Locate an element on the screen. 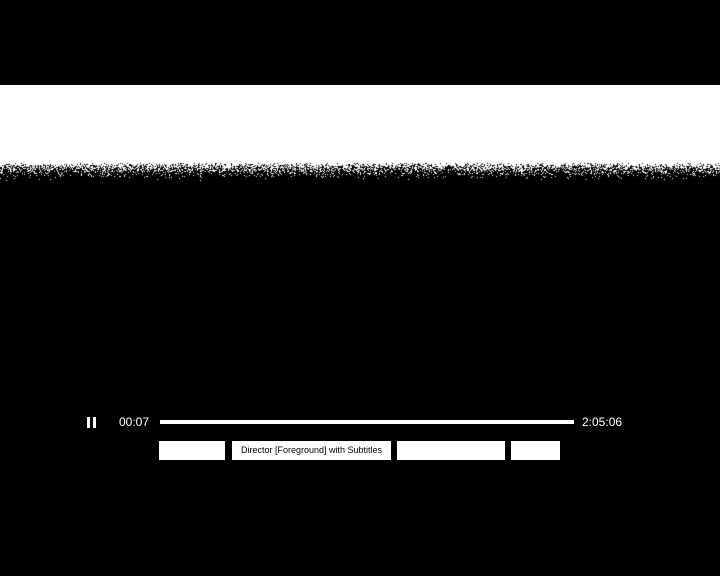 This screenshot has height=576, width=720. total-duration: 2:05:06 is located at coordinates (602, 422).